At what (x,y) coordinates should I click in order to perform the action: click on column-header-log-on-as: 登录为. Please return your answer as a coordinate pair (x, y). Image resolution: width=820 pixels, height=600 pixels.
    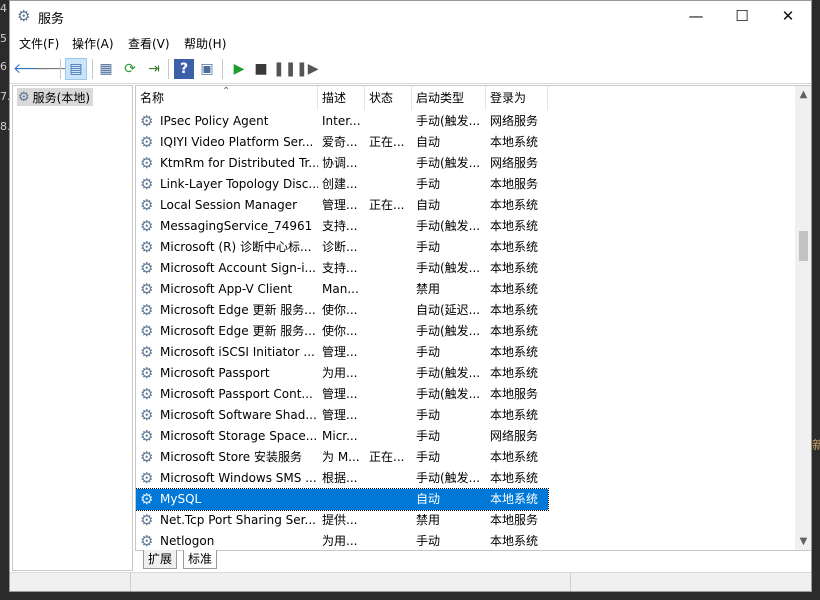
    Looking at the image, I should click on (517, 98).